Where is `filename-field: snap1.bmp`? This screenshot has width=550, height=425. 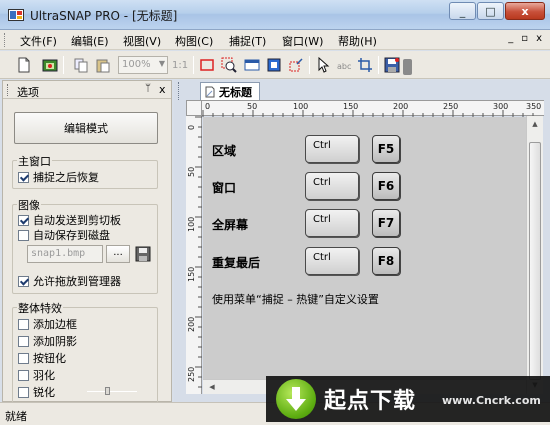 filename-field: snap1.bmp is located at coordinates (65, 254).